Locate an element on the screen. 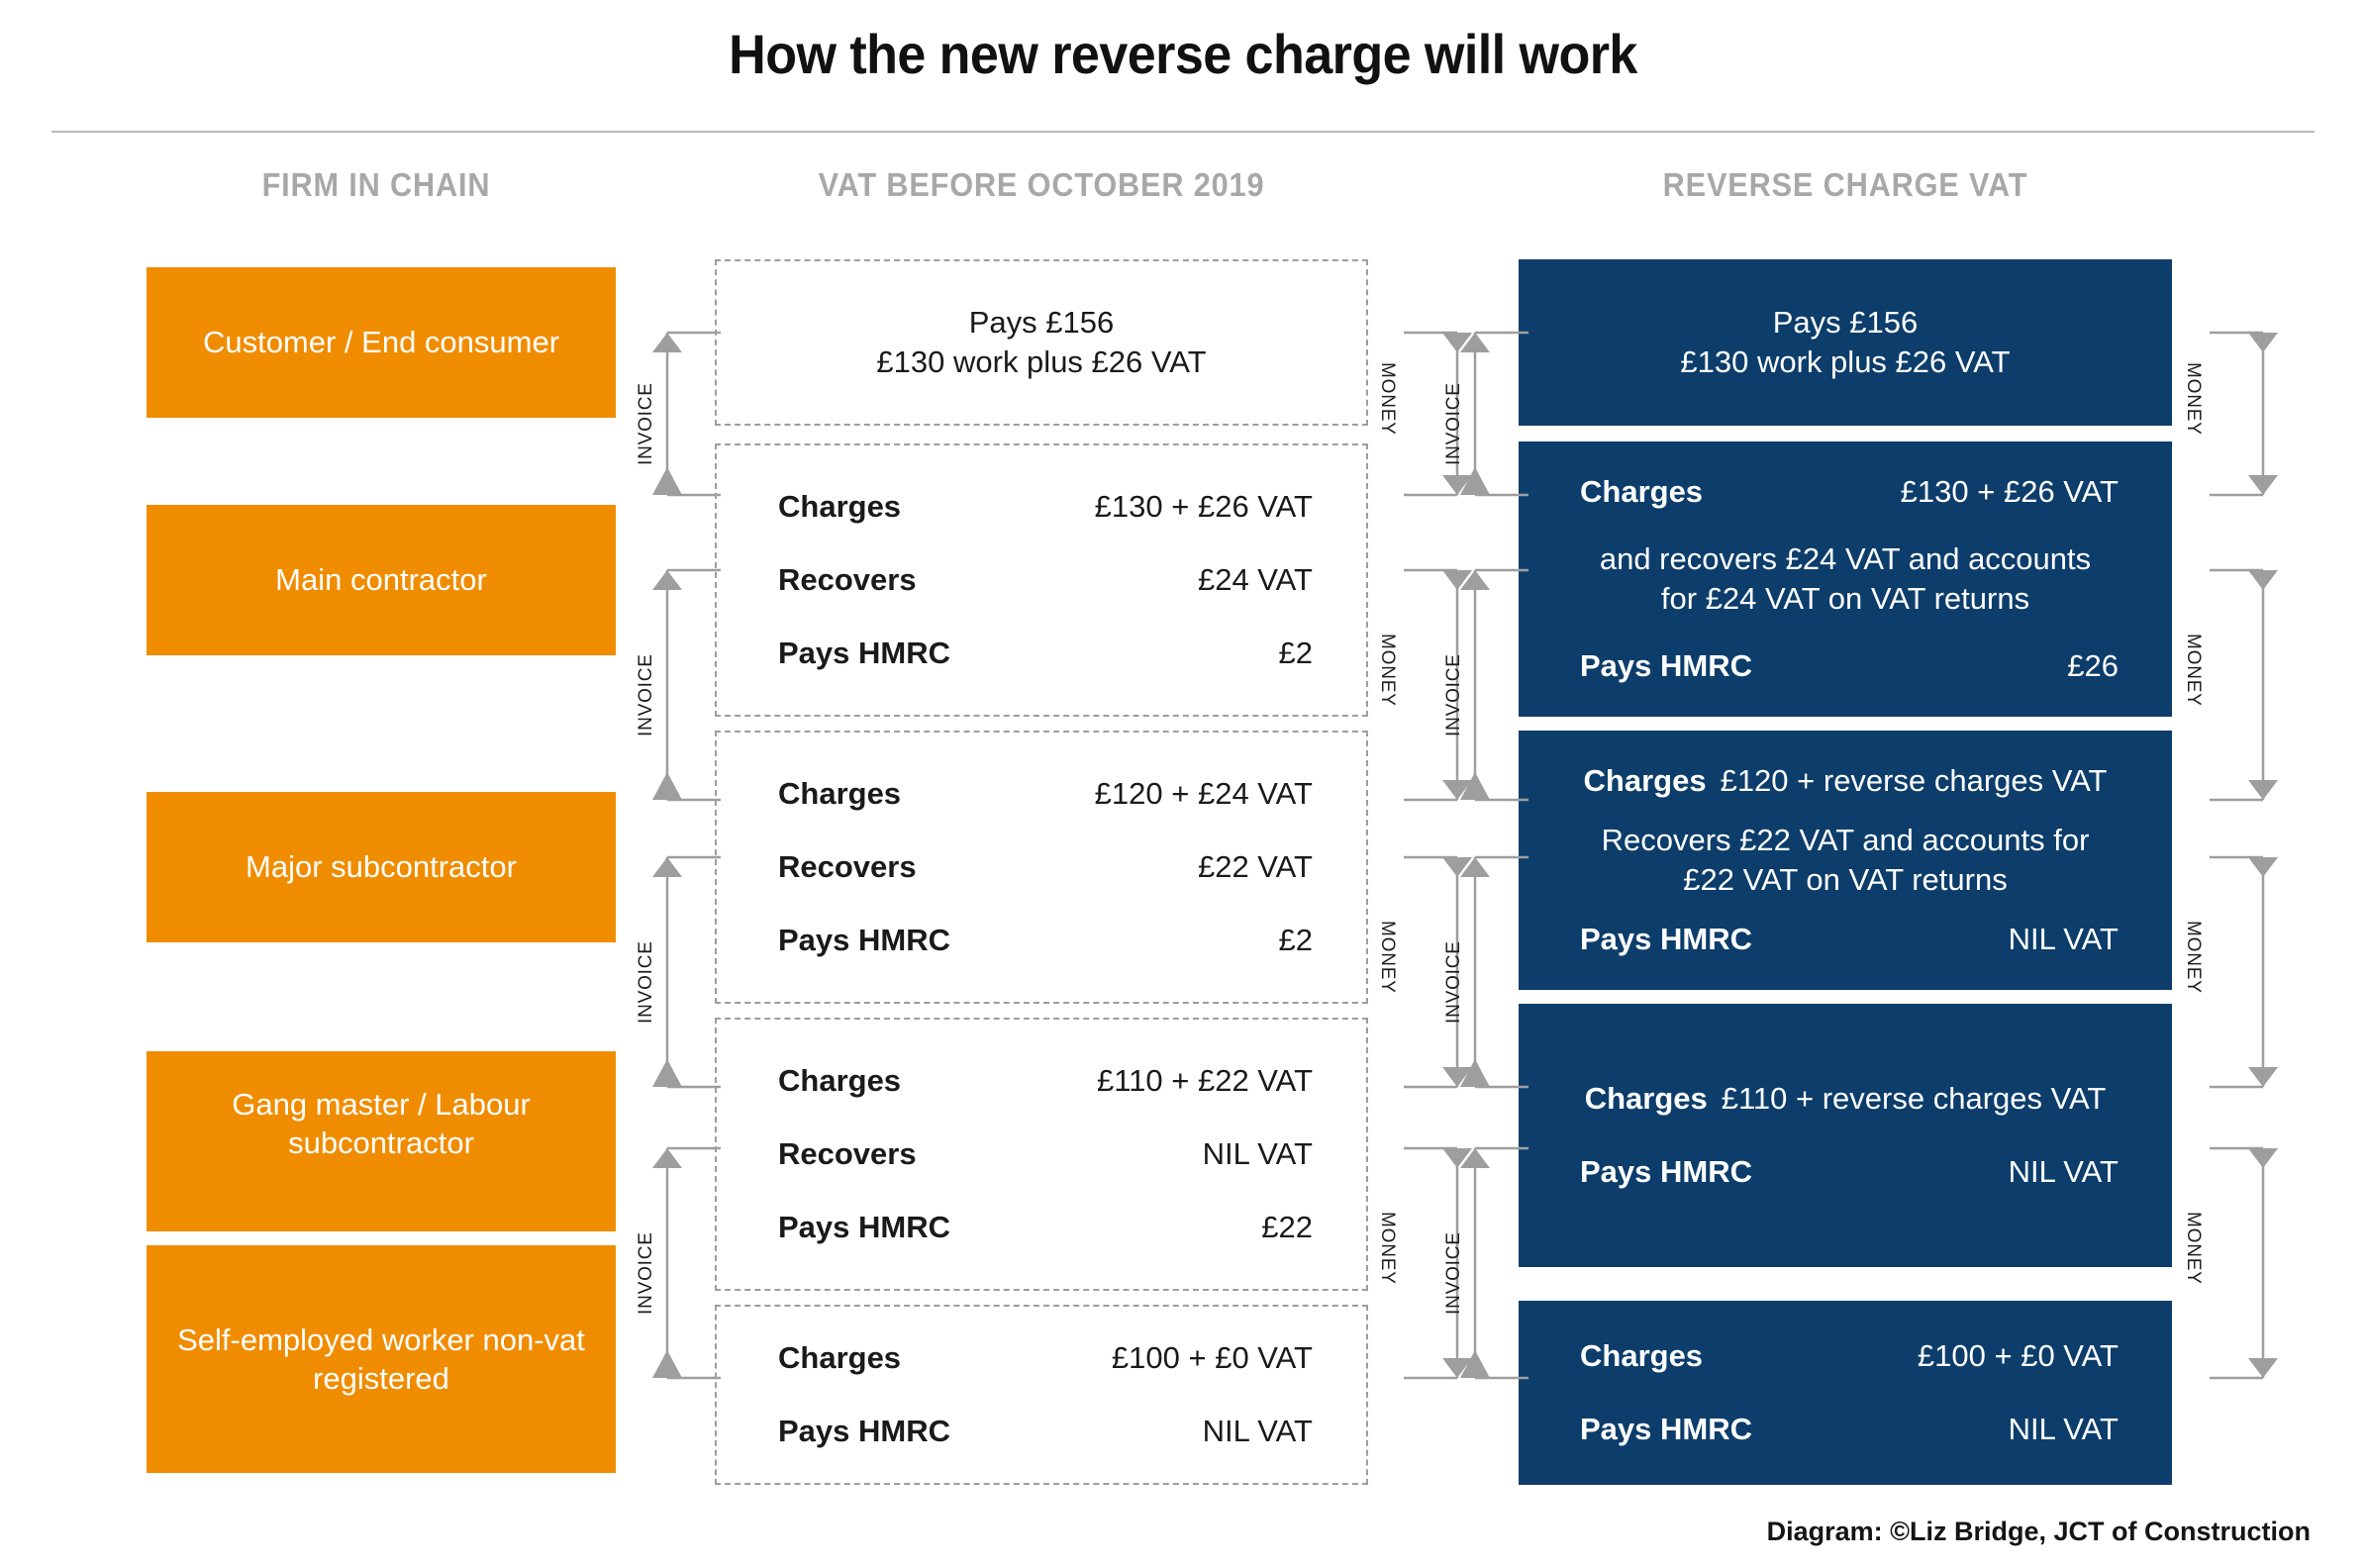 The width and height of the screenshot is (2366, 1568). before-main-row-charges: Charges £130 + £26 VAT is located at coordinates (1042, 507).